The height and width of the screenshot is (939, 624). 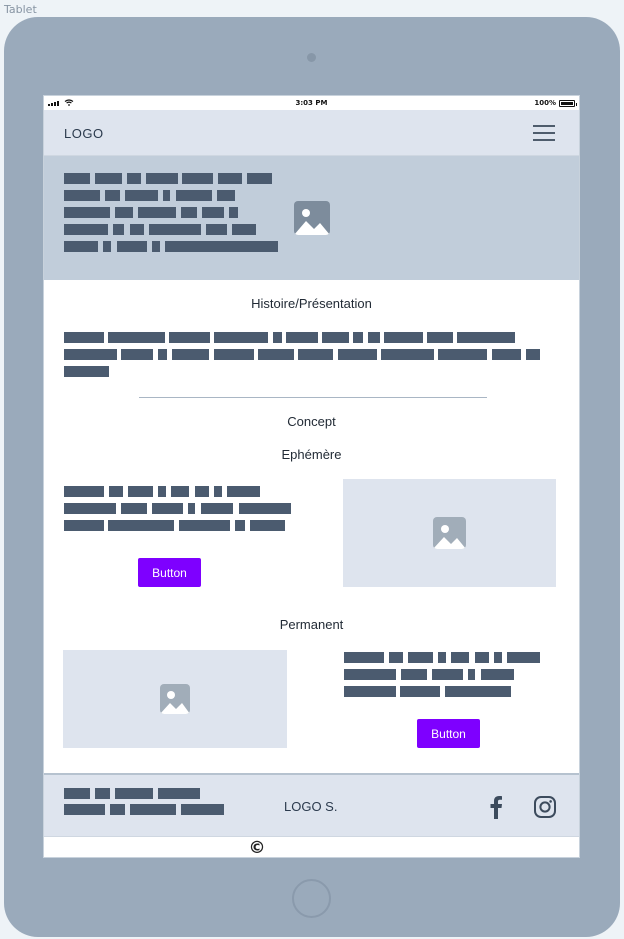 I want to click on permanent-heading: Permanent, so click(x=311, y=624).